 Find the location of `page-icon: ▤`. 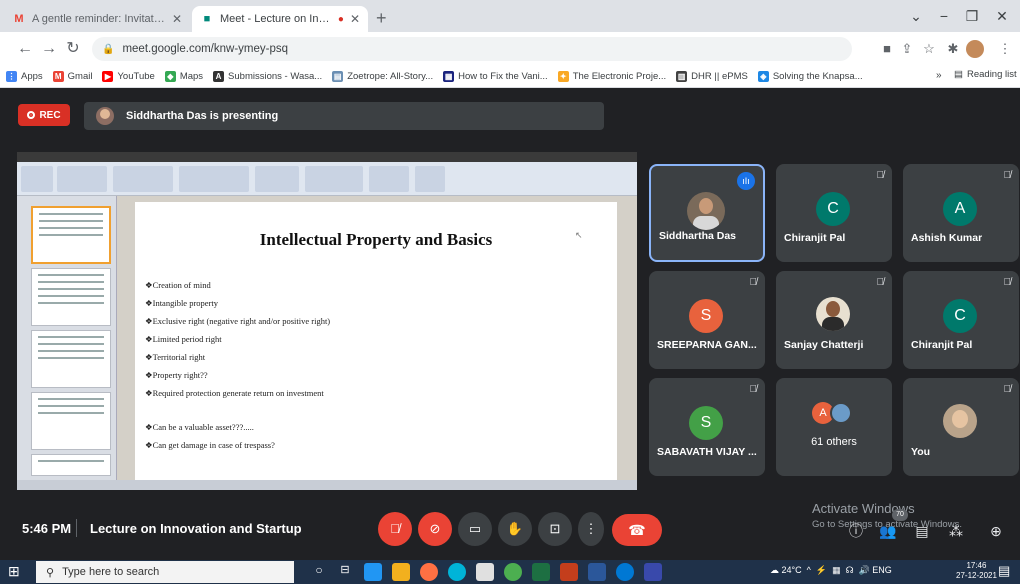

page-icon: ▤ is located at coordinates (338, 76).